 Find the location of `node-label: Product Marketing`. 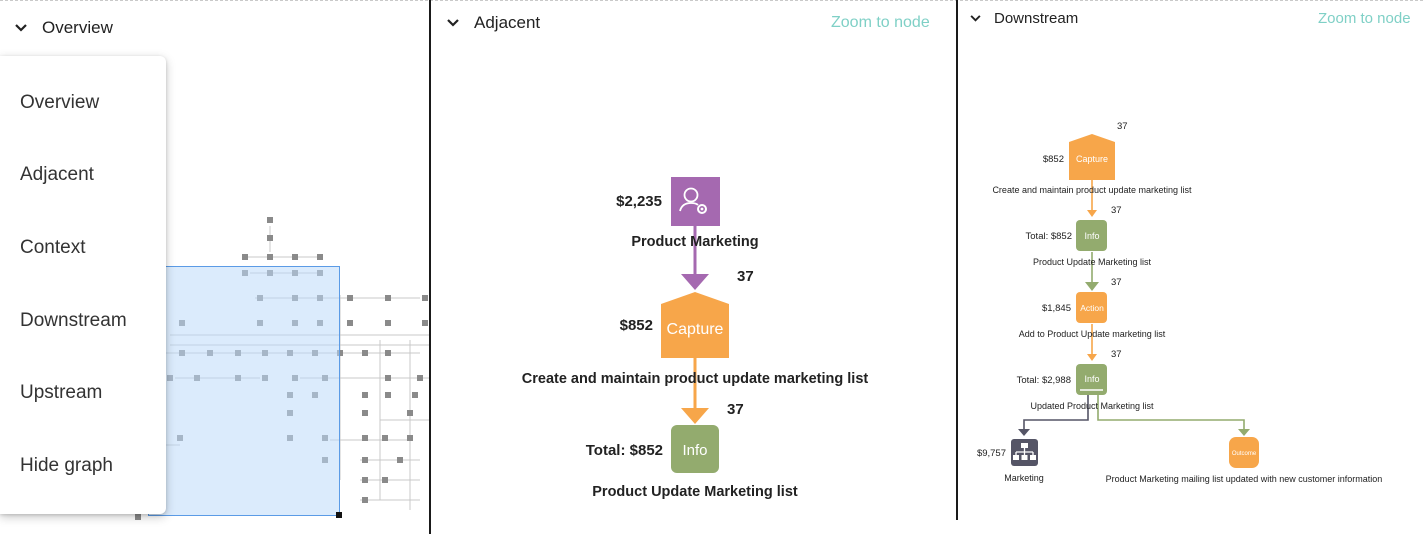

node-label: Product Marketing is located at coordinates (694, 242).